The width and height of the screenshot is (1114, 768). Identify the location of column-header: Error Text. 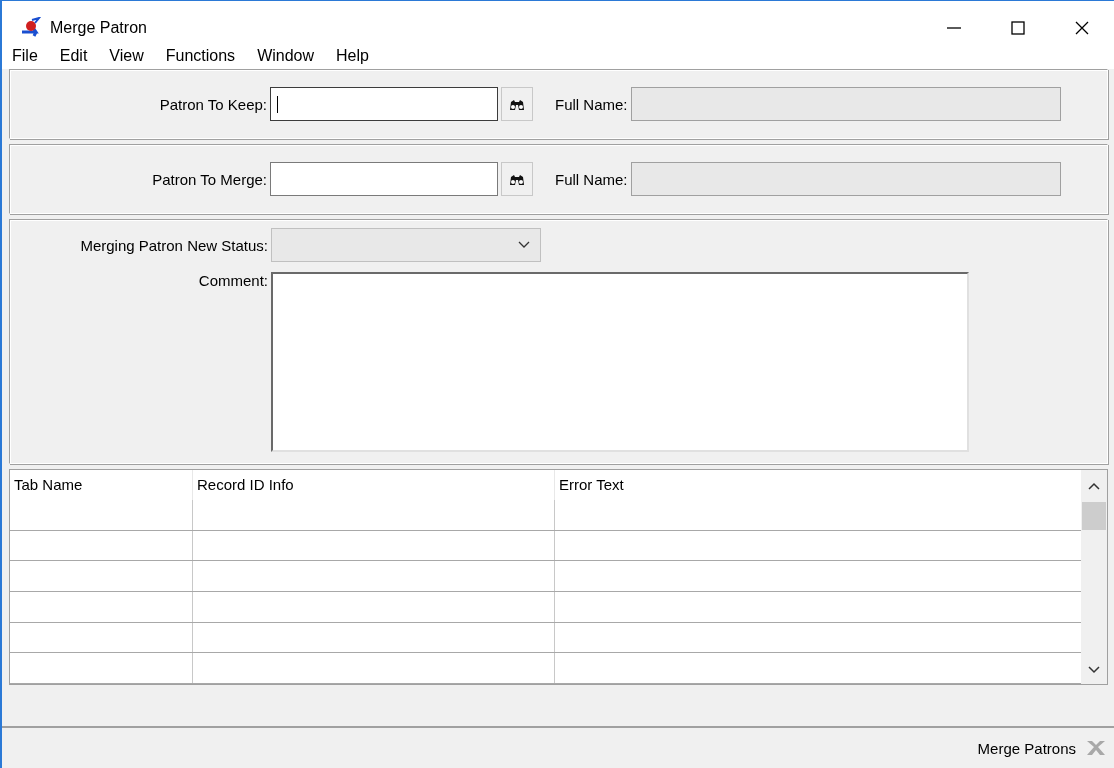
(818, 485).